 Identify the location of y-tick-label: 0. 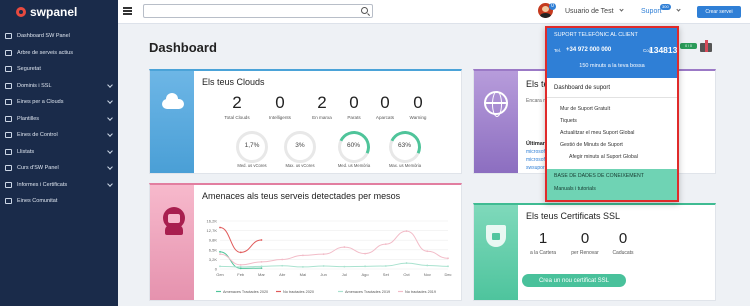
(216, 269).